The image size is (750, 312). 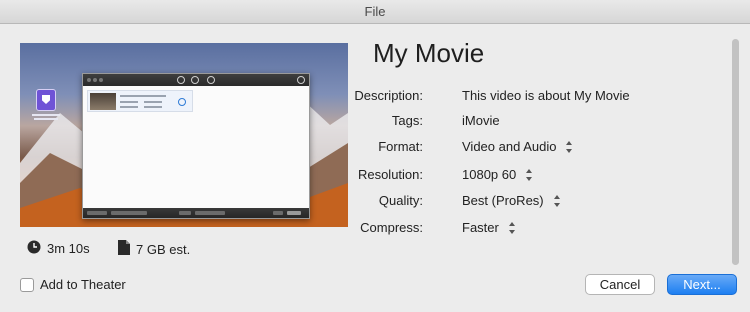 What do you see at coordinates (388, 95) in the screenshot?
I see `description-label: Description:` at bounding box center [388, 95].